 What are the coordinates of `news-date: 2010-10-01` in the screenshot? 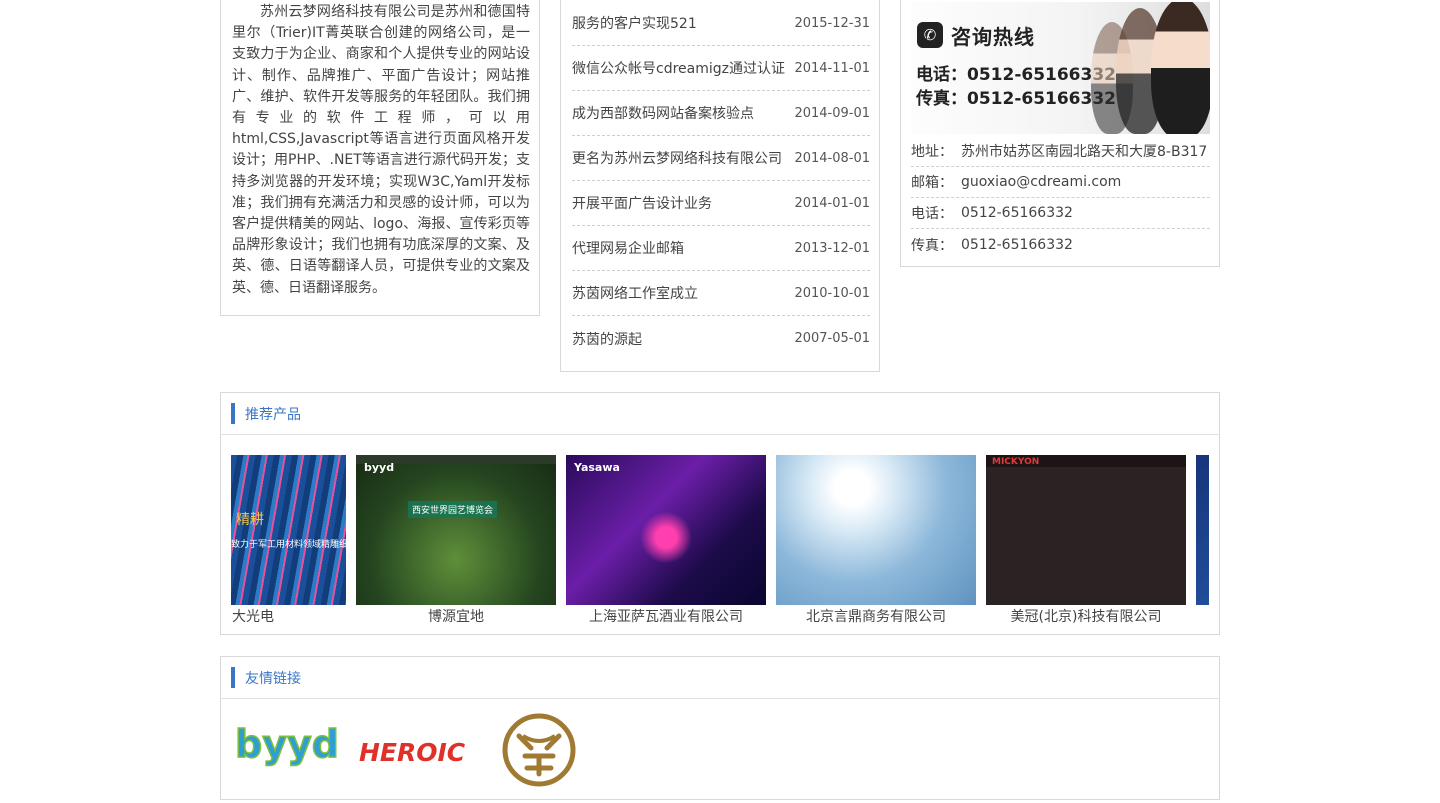 It's located at (832, 293).